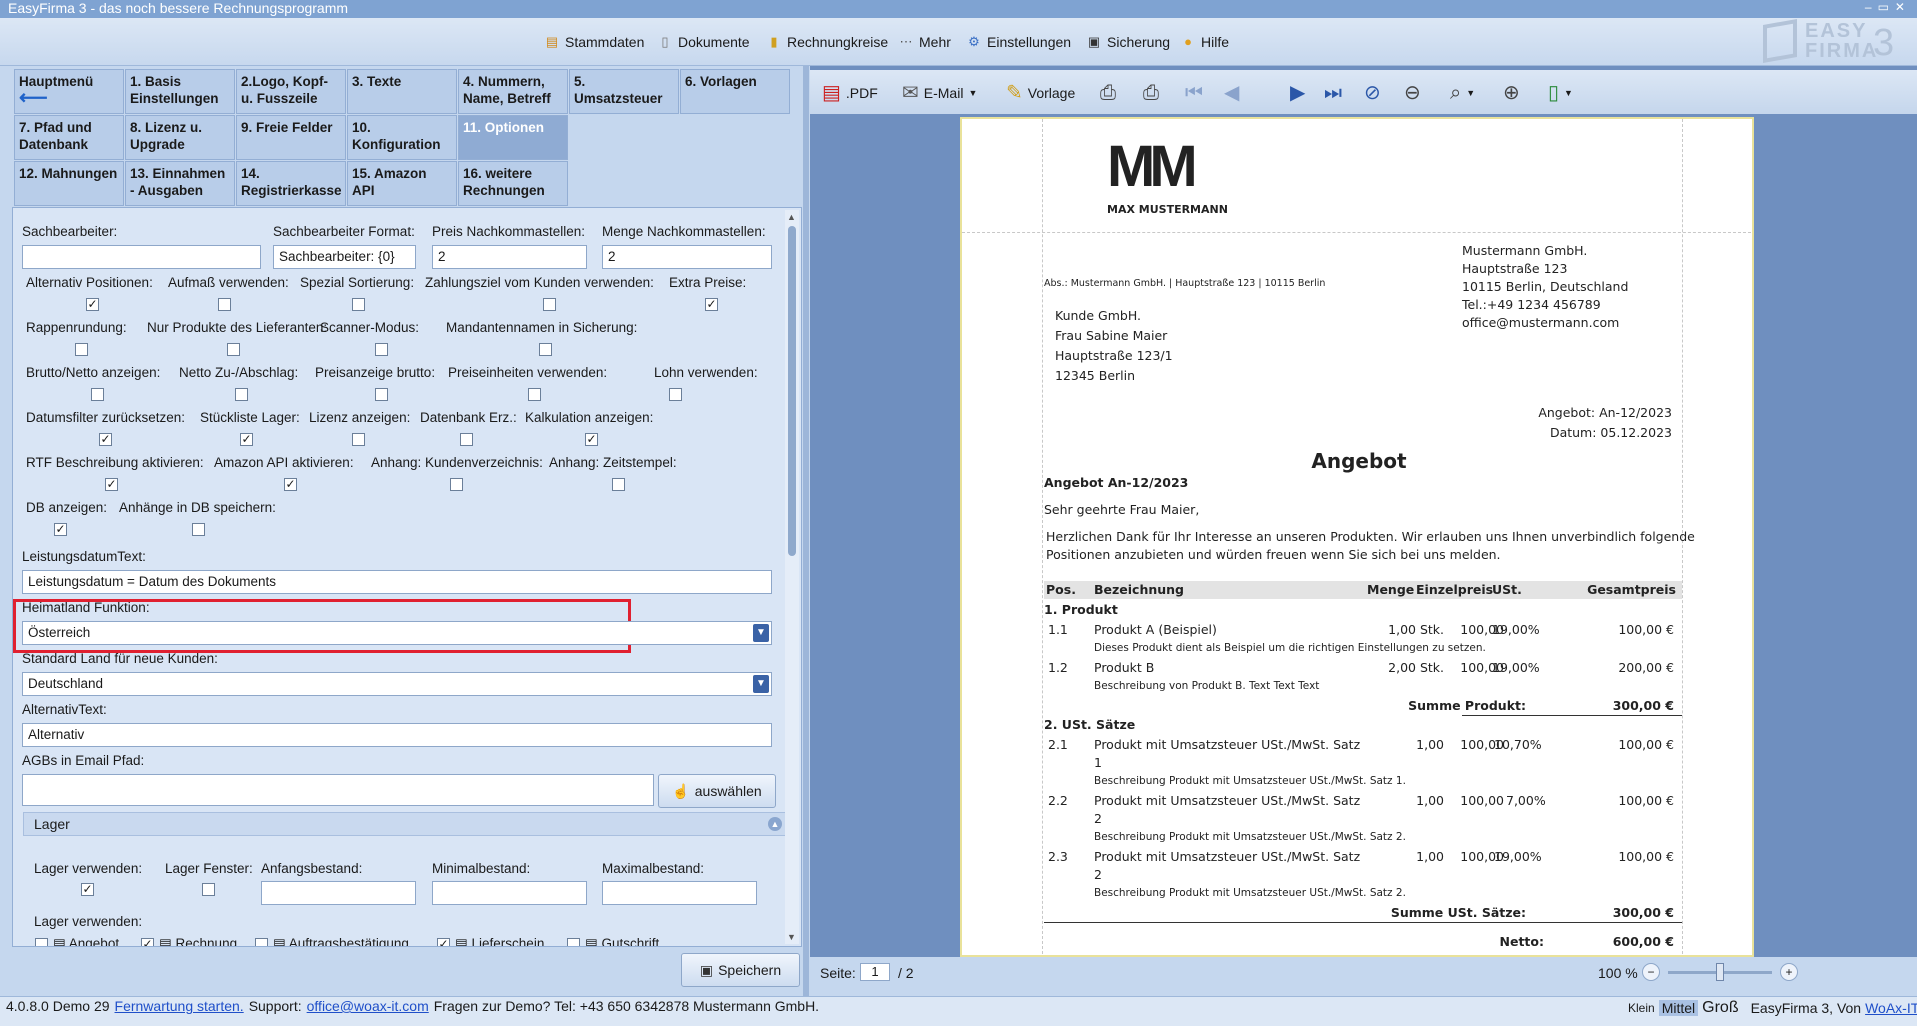  Describe the element at coordinates (60, 529) in the screenshot. I see `db-anzeigen-checkbox: ✓` at that location.